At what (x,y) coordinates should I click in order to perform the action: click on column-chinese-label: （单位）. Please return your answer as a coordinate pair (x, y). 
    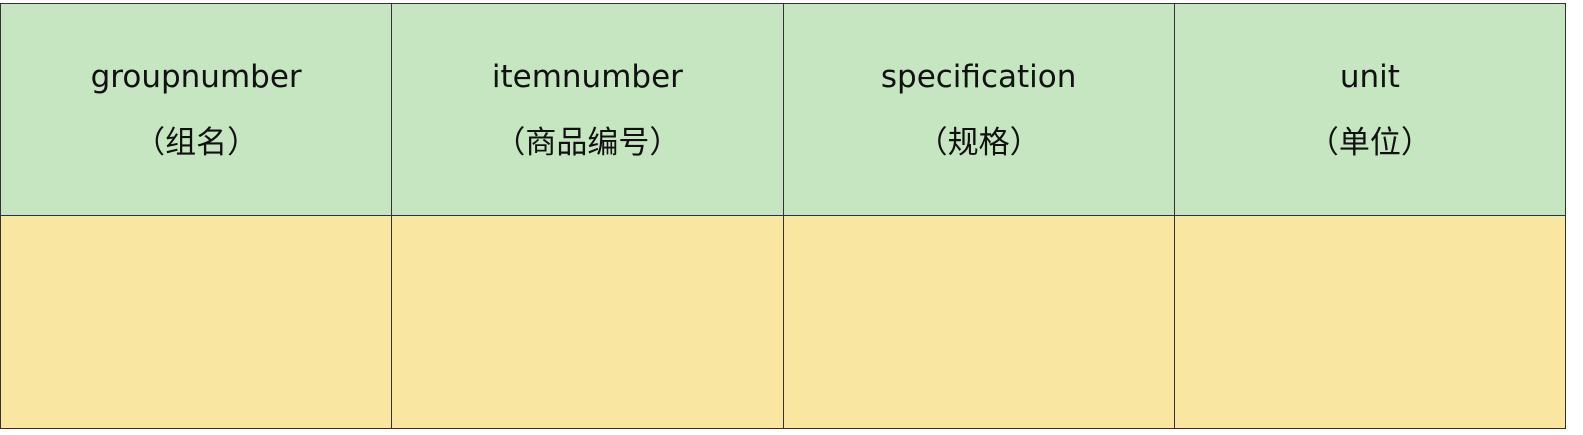
    Looking at the image, I should click on (1369, 142).